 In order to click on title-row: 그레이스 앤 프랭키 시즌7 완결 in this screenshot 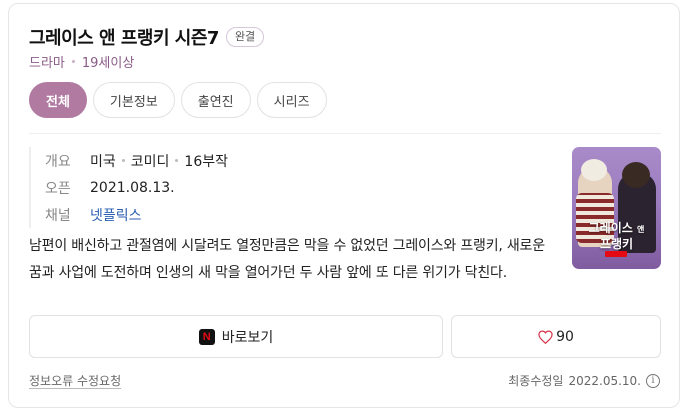, I will do `click(147, 37)`.